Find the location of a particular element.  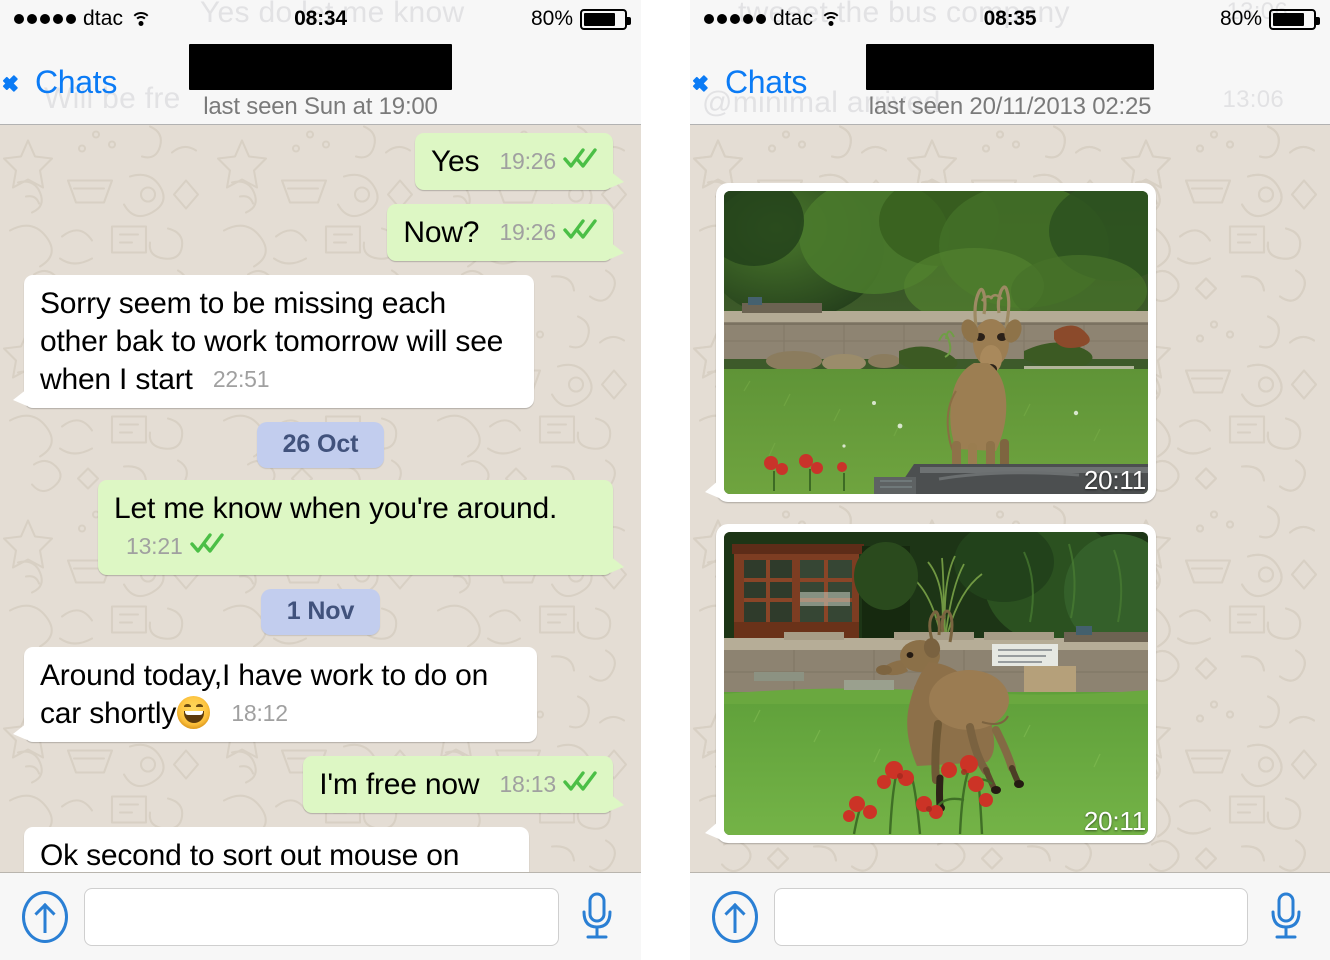

date-separator-row: 1 Nov is located at coordinates (320, 612).